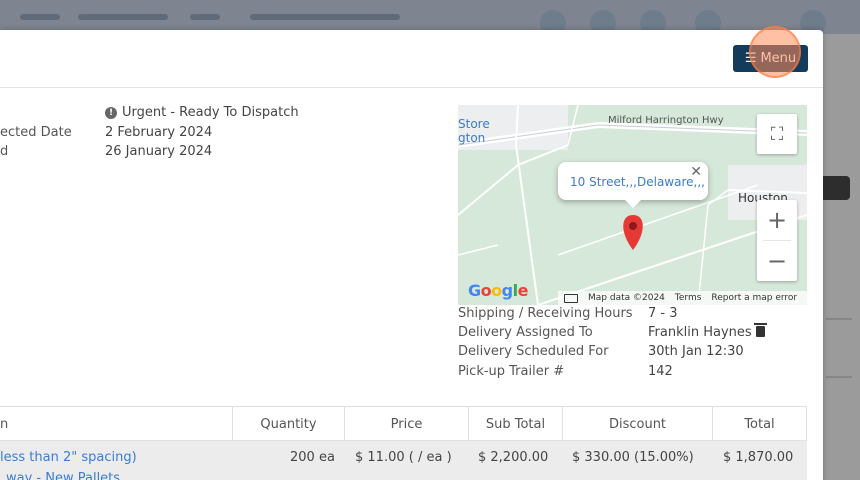 The height and width of the screenshot is (480, 860). What do you see at coordinates (4, 151) in the screenshot?
I see `ordered-date-label: d` at bounding box center [4, 151].